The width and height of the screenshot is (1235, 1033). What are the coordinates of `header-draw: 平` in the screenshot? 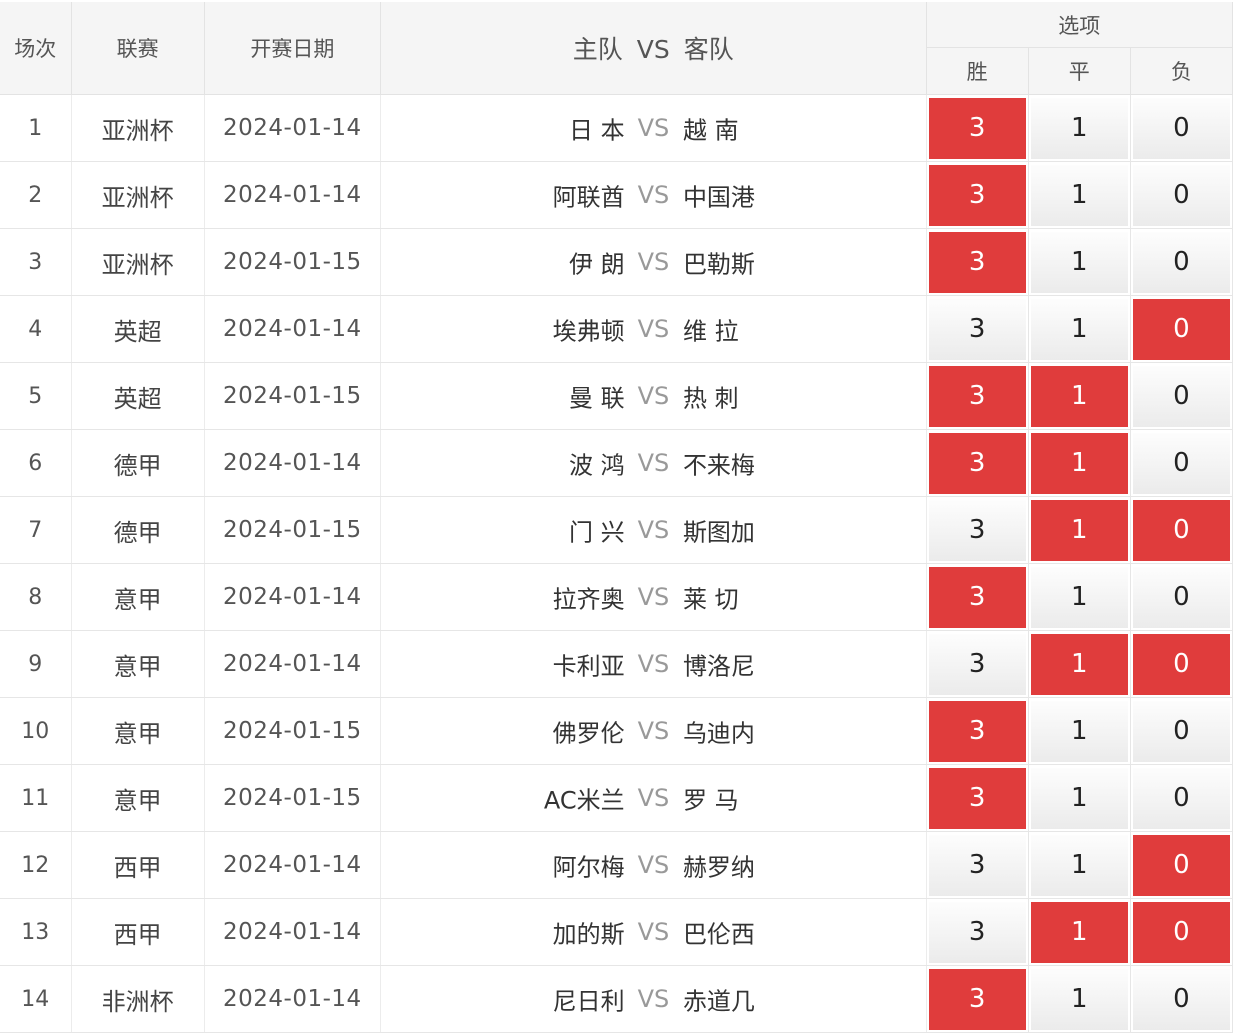 It's located at (1079, 71).